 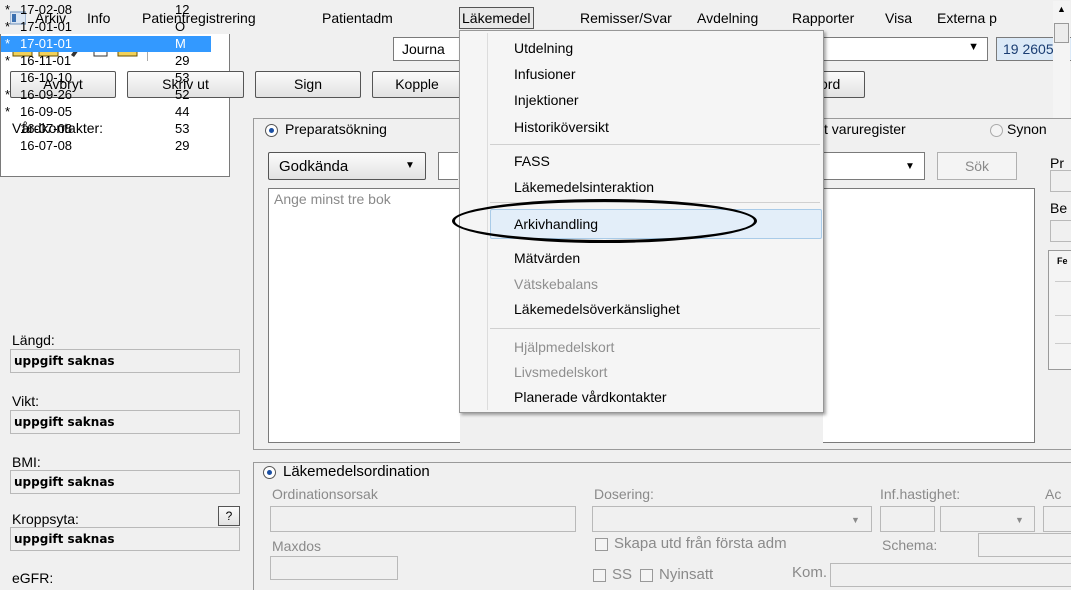 What do you see at coordinates (423, 49) in the screenshot?
I see `view-combo-value: Journa` at bounding box center [423, 49].